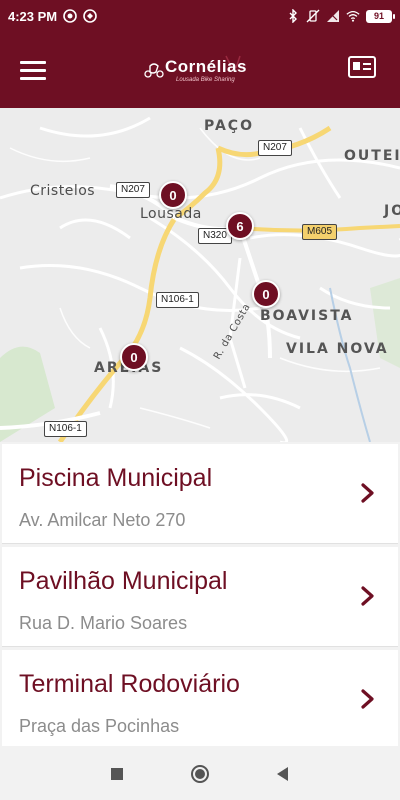  What do you see at coordinates (200, 700) in the screenshot?
I see `station-list-item: Terminal Rodoviário Praça das Pocinhas` at bounding box center [200, 700].